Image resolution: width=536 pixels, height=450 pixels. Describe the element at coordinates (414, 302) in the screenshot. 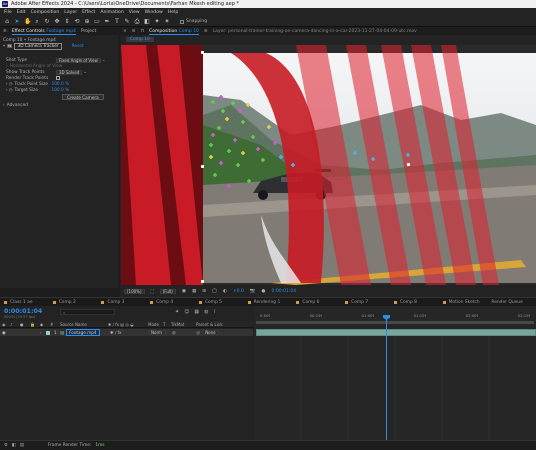

I see `timeline-tab: Comp 8` at that location.